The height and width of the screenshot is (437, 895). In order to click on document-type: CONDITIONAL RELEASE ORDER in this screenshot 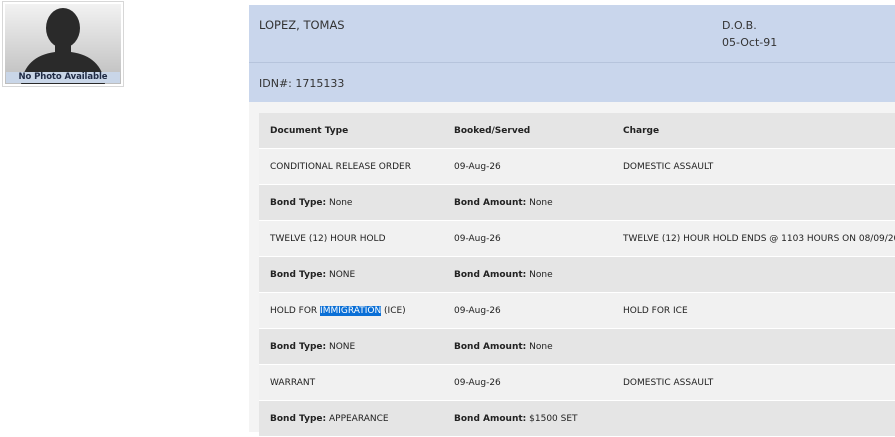, I will do `click(340, 167)`.